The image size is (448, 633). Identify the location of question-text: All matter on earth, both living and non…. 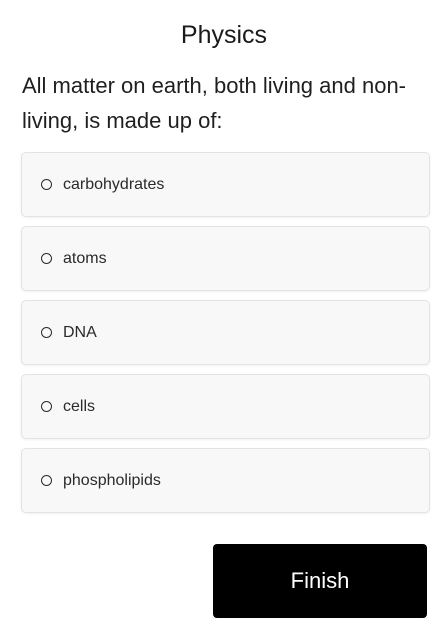
(214, 103).